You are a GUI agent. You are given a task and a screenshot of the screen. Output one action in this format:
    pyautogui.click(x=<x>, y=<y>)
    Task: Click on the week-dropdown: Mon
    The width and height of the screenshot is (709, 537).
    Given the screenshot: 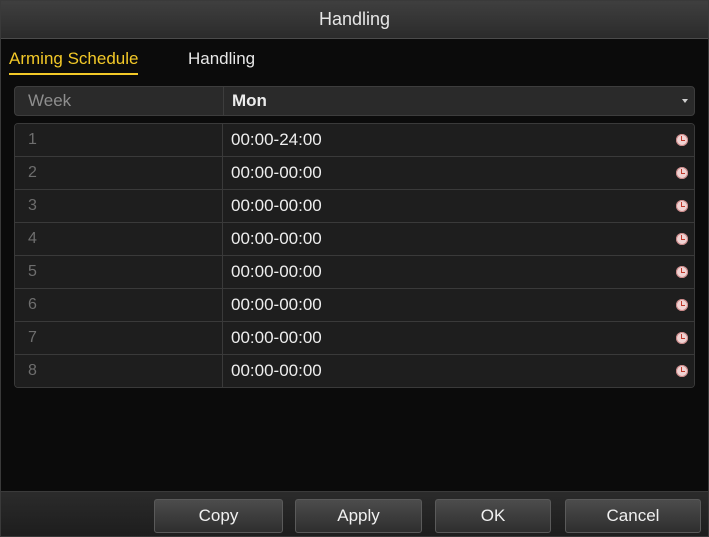 What is the action you would take?
    pyautogui.click(x=459, y=101)
    